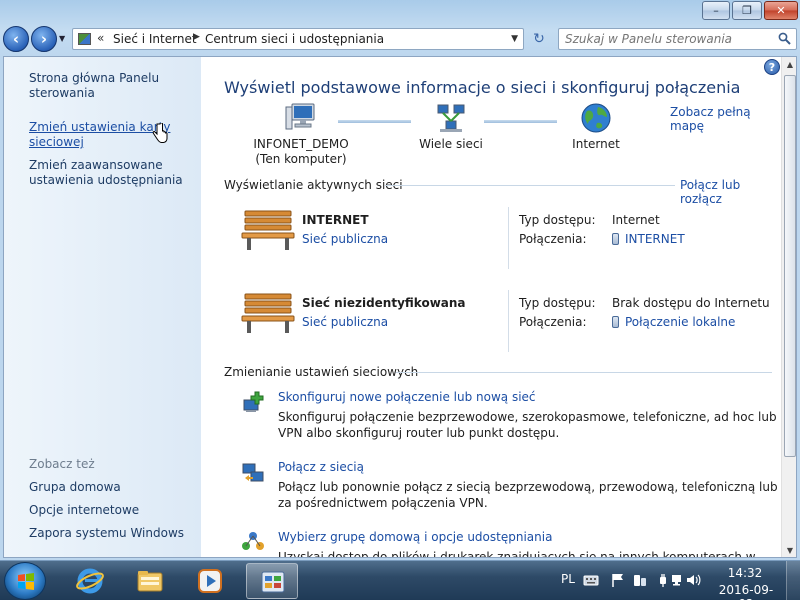 The width and height of the screenshot is (800, 600). What do you see at coordinates (109, 487) in the screenshot?
I see `sidebar-link-homegroup: Grupa domowa` at bounding box center [109, 487].